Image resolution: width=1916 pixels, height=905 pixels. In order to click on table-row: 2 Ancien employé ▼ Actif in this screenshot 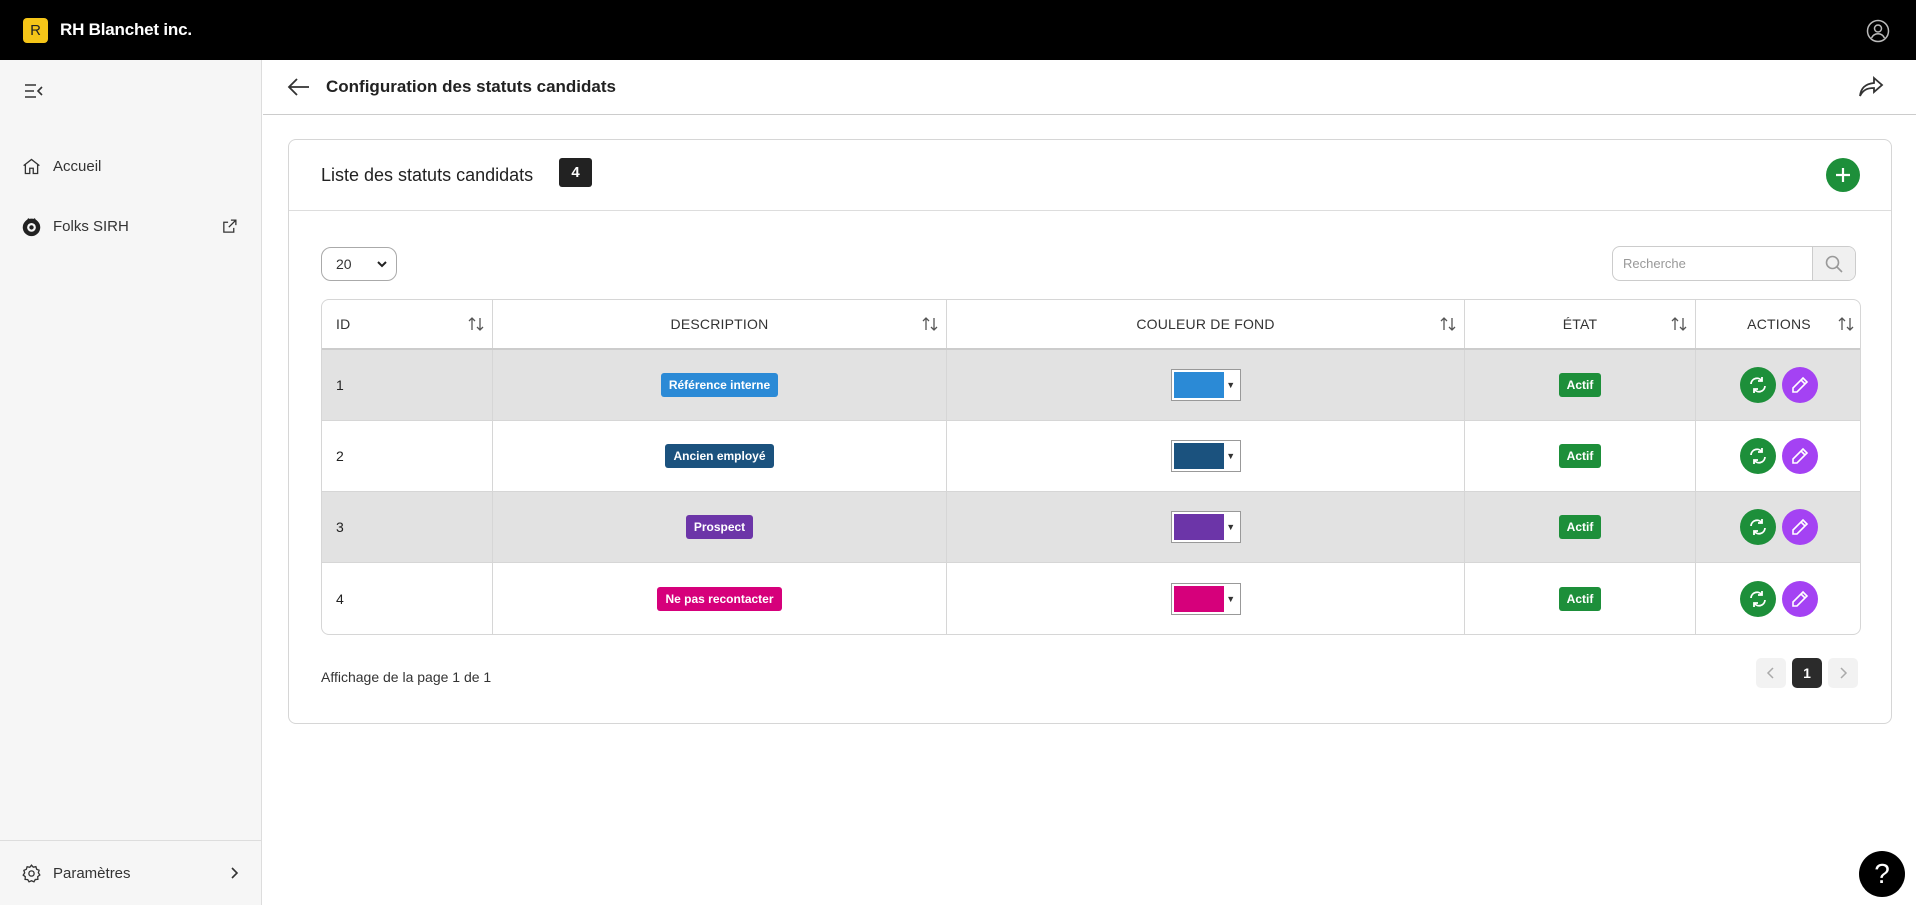, I will do `click(1091, 456)`.